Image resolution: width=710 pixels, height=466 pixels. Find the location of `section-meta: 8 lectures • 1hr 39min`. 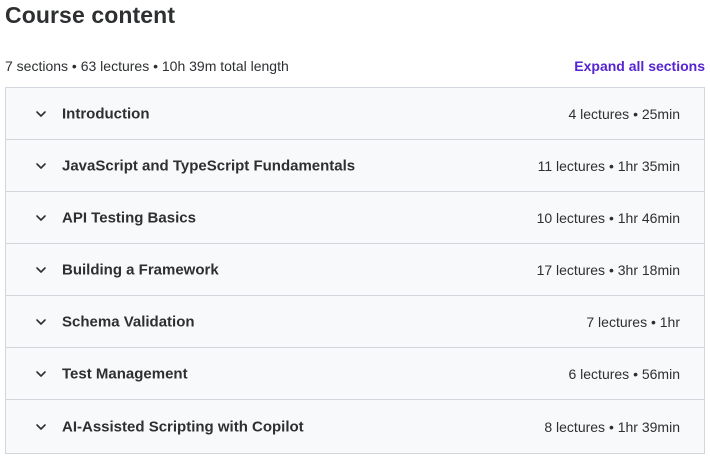

section-meta: 8 lectures • 1hr 39min is located at coordinates (612, 426).